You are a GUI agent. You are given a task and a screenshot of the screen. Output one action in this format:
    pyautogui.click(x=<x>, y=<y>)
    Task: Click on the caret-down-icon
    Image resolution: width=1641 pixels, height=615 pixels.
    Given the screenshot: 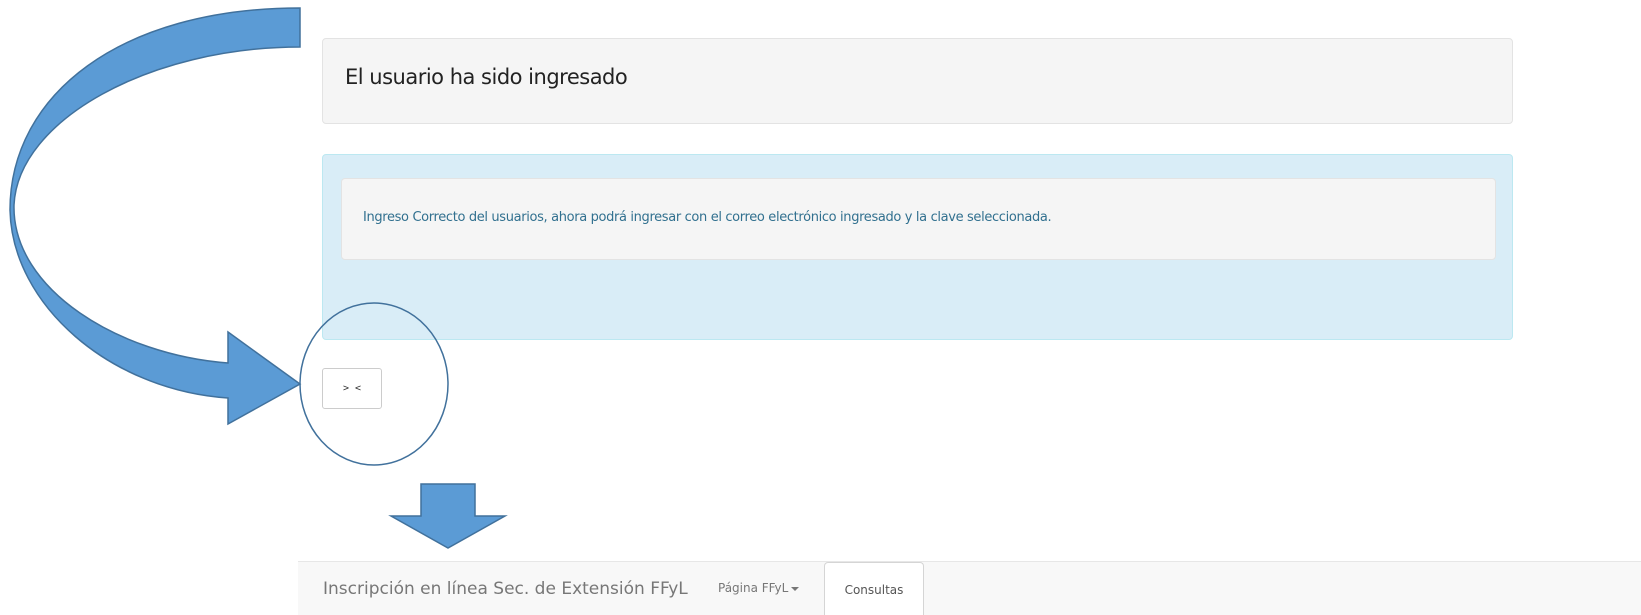 What is the action you would take?
    pyautogui.click(x=795, y=588)
    